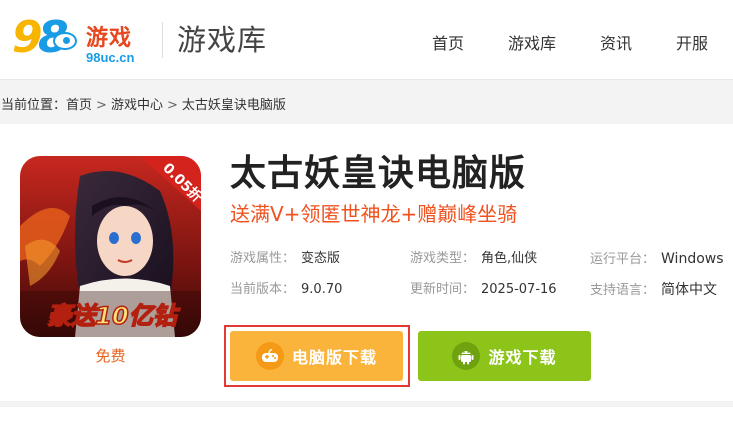 The width and height of the screenshot is (733, 441). I want to click on info-game-attribute: 游戏属性： 变态版, so click(285, 259).